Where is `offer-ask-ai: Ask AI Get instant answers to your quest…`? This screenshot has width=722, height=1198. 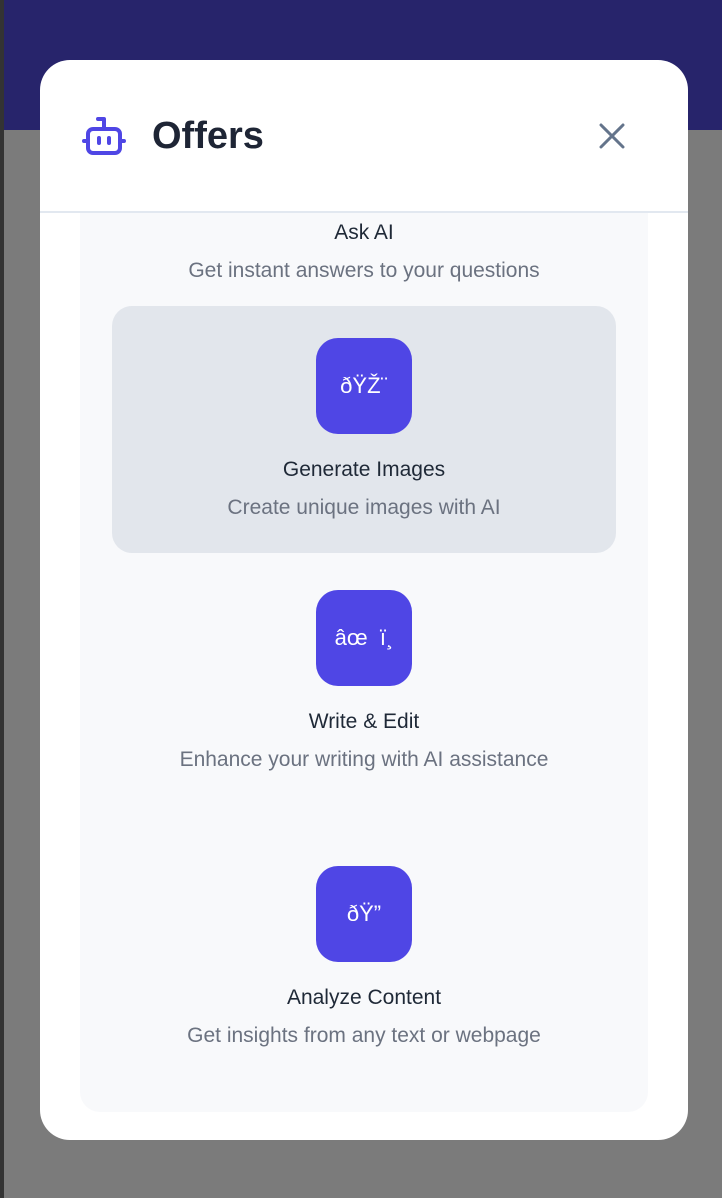 offer-ask-ai: Ask AI Get instant answers to your quest… is located at coordinates (364, 267).